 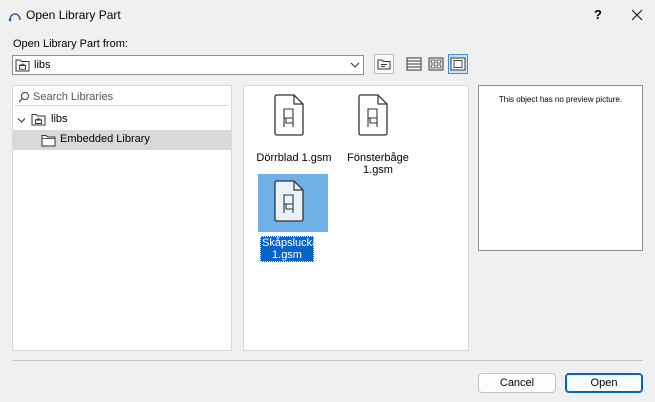 I want to click on cancel-button: Cancel, so click(x=517, y=383).